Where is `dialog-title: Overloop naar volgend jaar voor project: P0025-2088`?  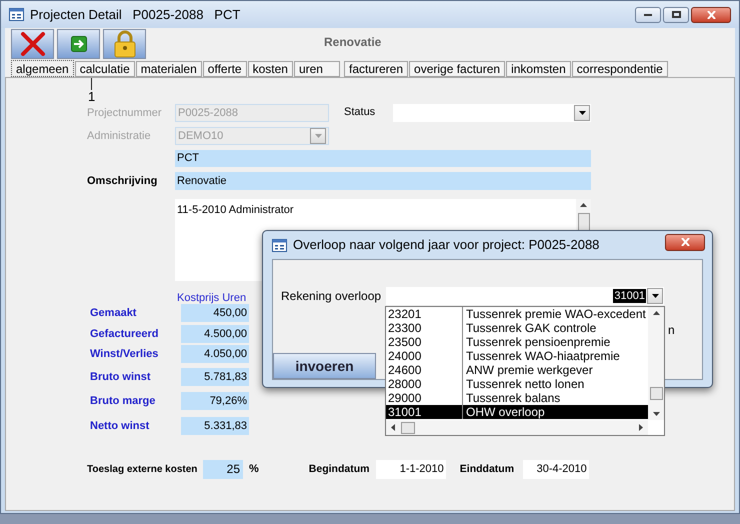 dialog-title: Overloop naar volgend jaar voor project: P0025-2088 is located at coordinates (446, 245).